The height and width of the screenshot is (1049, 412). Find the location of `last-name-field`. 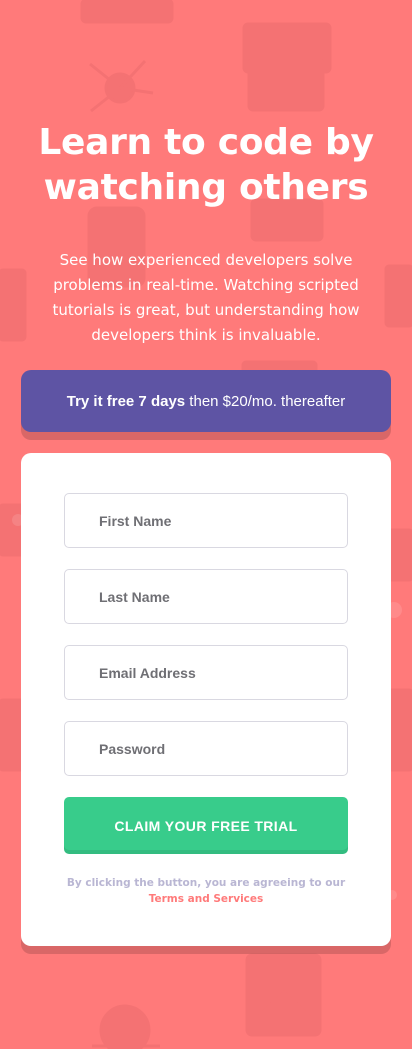

last-name-field is located at coordinates (206, 596).